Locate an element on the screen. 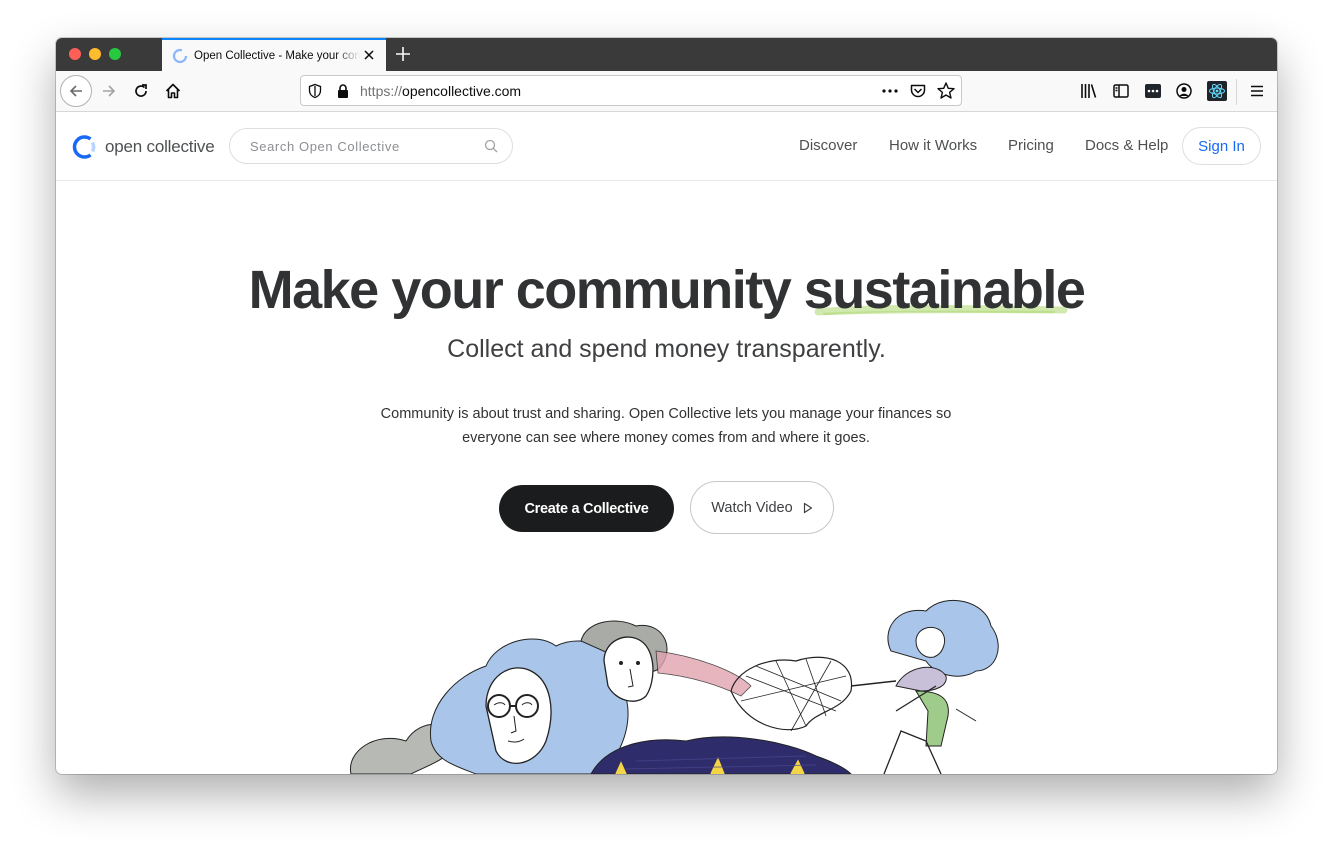 The height and width of the screenshot is (848, 1333). search-box is located at coordinates (371, 146).